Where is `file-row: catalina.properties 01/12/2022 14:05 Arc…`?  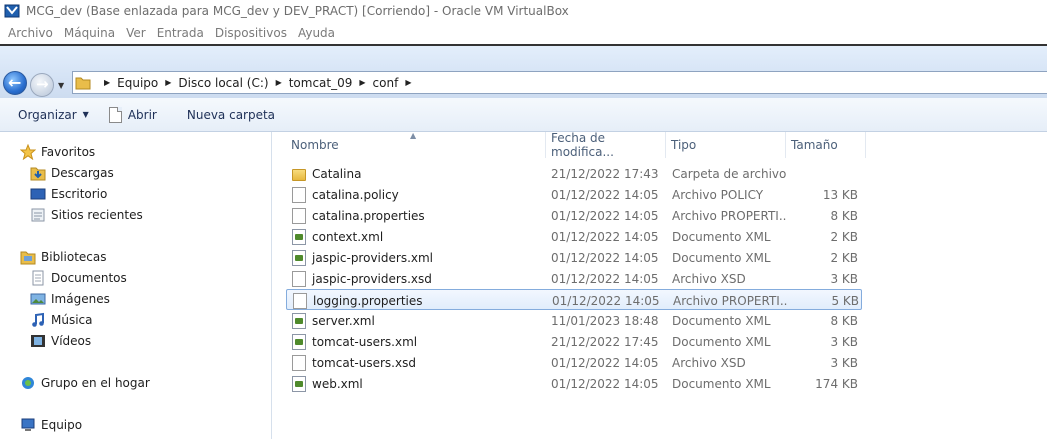 file-row: catalina.properties 01/12/2022 14:05 Arc… is located at coordinates (574, 215).